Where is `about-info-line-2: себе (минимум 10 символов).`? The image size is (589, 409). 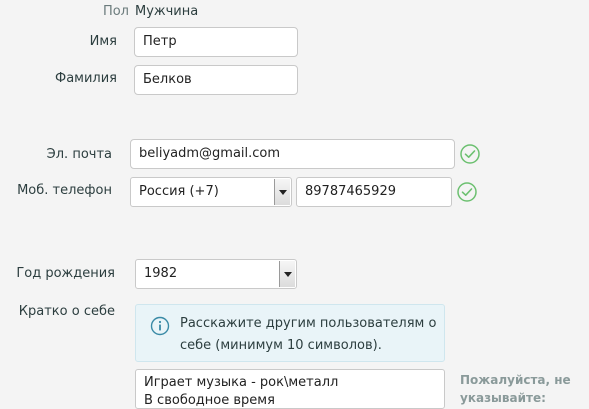 about-info-line-2: себе (минимум 10 символов). is located at coordinates (281, 345).